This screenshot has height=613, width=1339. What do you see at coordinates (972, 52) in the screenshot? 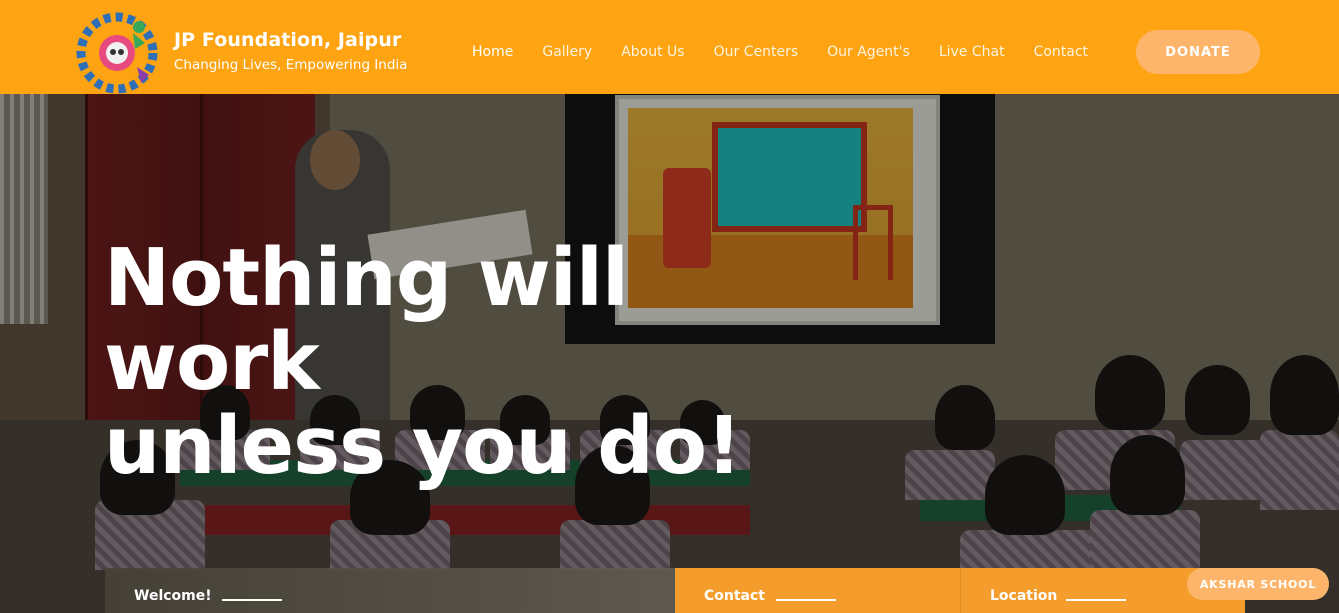
I see `nav-live-chat: Live Chat` at bounding box center [972, 52].